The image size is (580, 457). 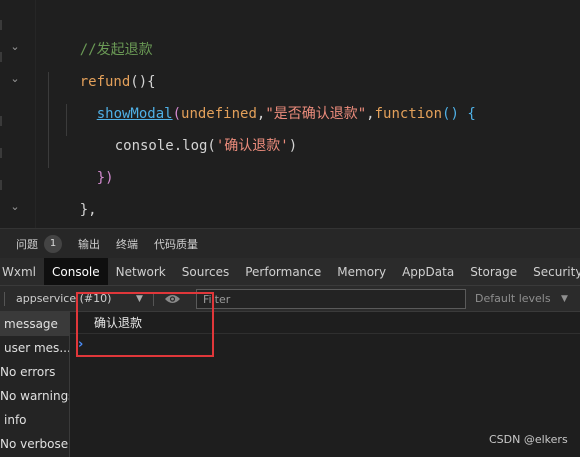 I want to click on tab-memory: Memory, so click(x=361, y=271).